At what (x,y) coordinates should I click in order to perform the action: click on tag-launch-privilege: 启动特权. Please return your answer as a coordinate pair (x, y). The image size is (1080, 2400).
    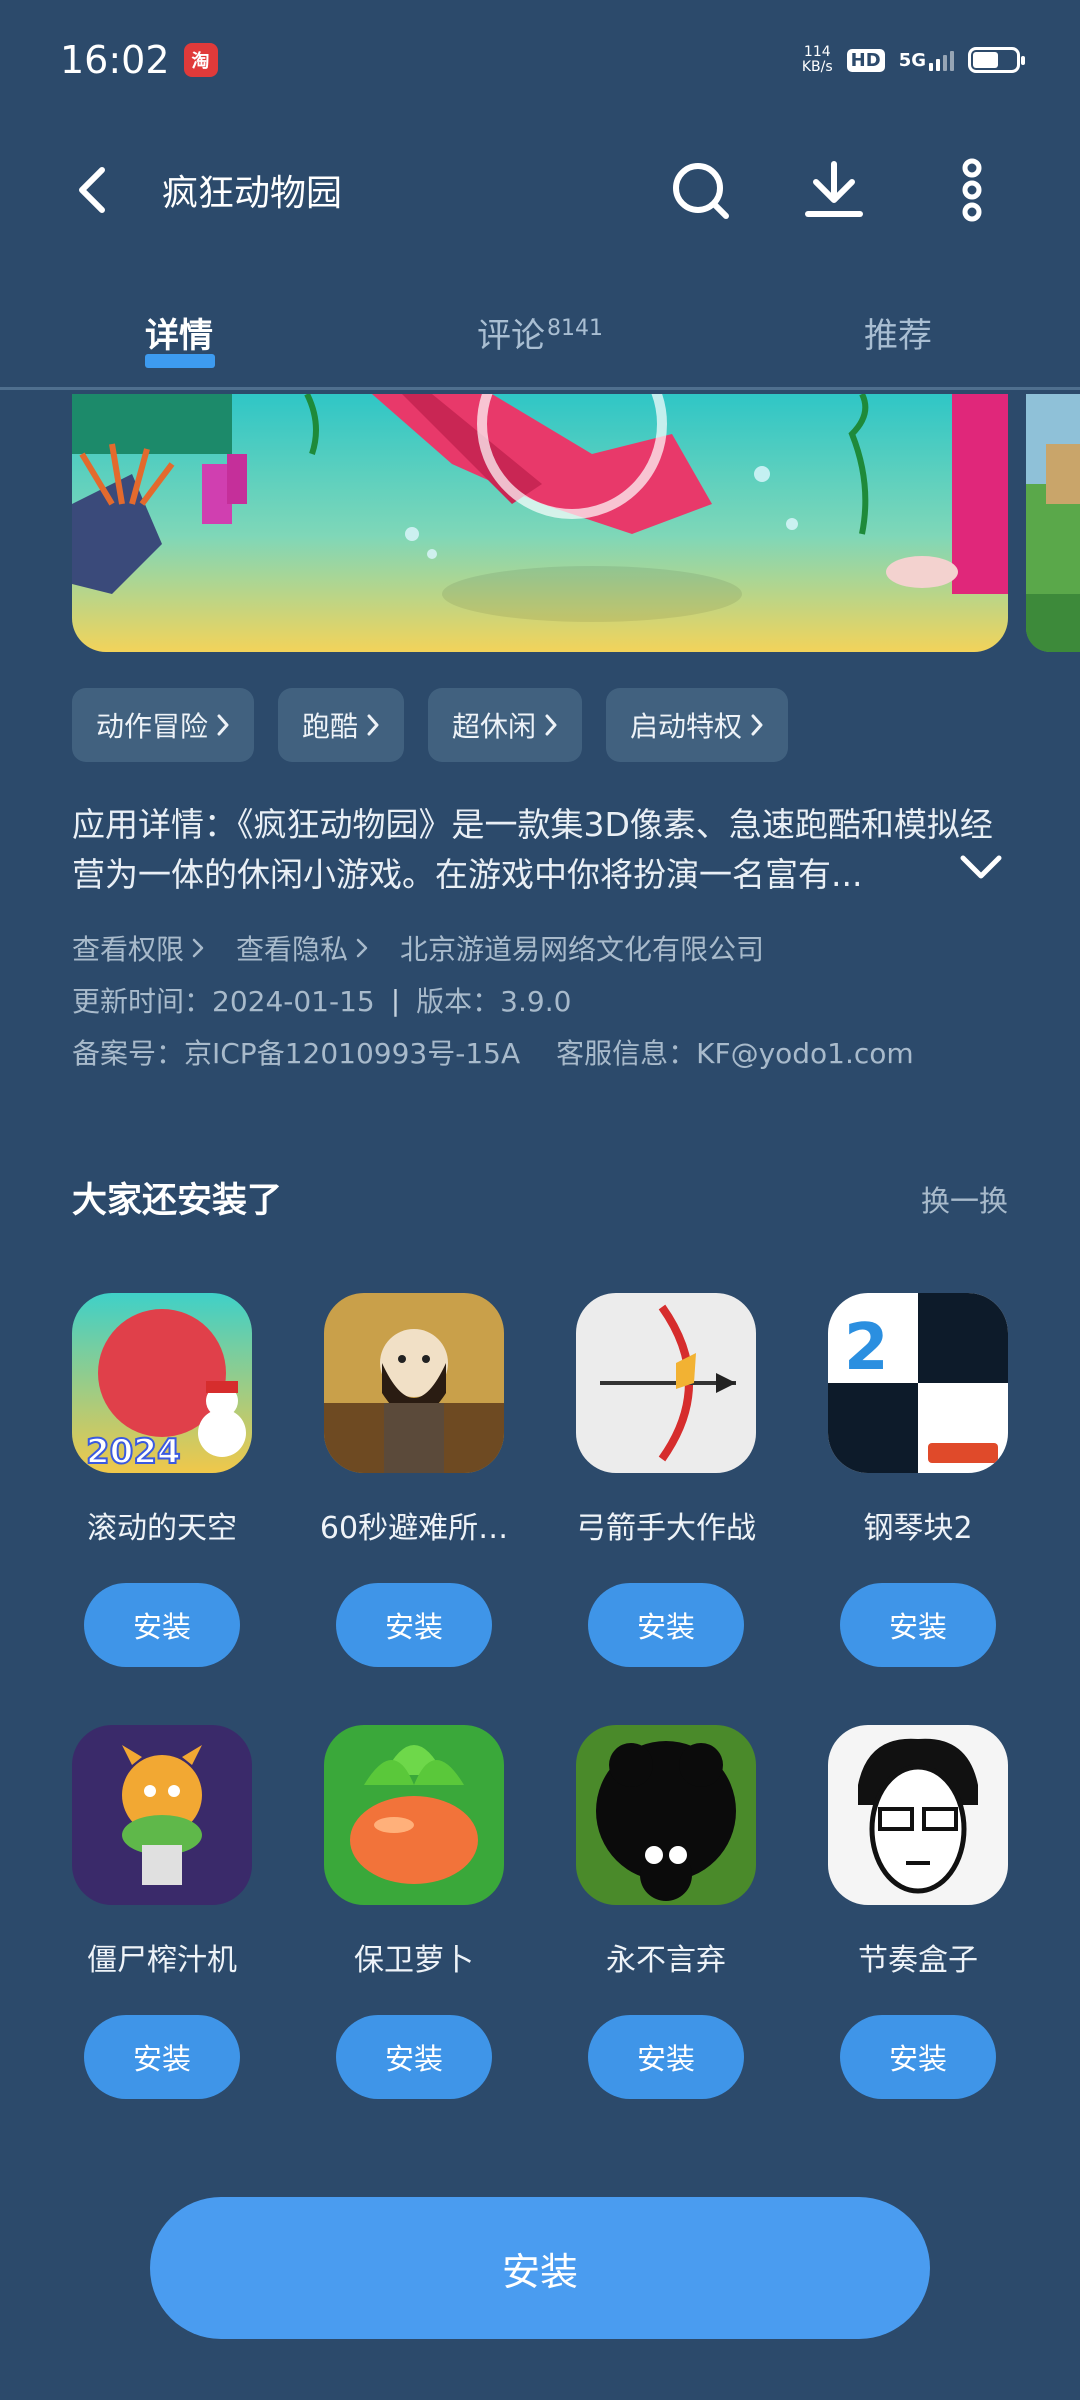
    Looking at the image, I should click on (697, 725).